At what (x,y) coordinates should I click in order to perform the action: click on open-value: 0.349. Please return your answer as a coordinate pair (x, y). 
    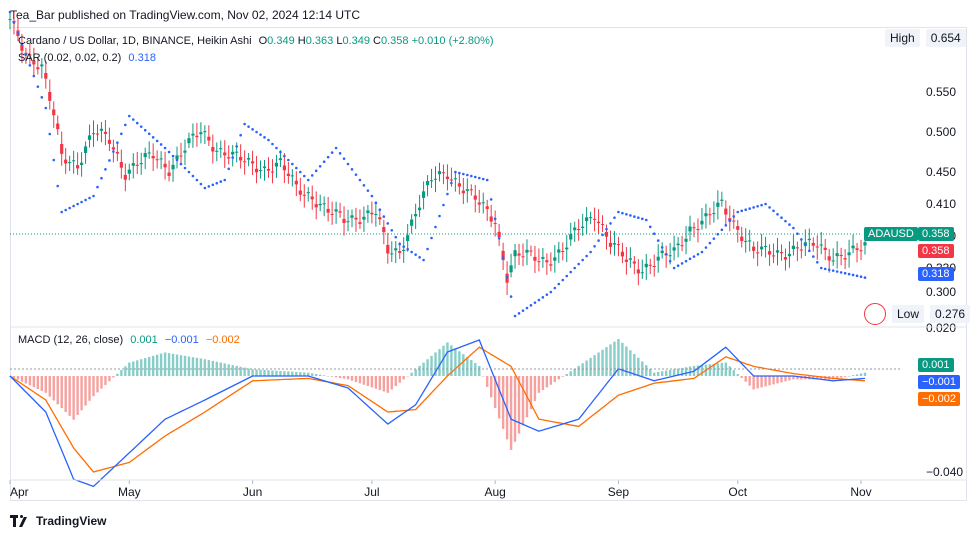
    Looking at the image, I should click on (281, 41).